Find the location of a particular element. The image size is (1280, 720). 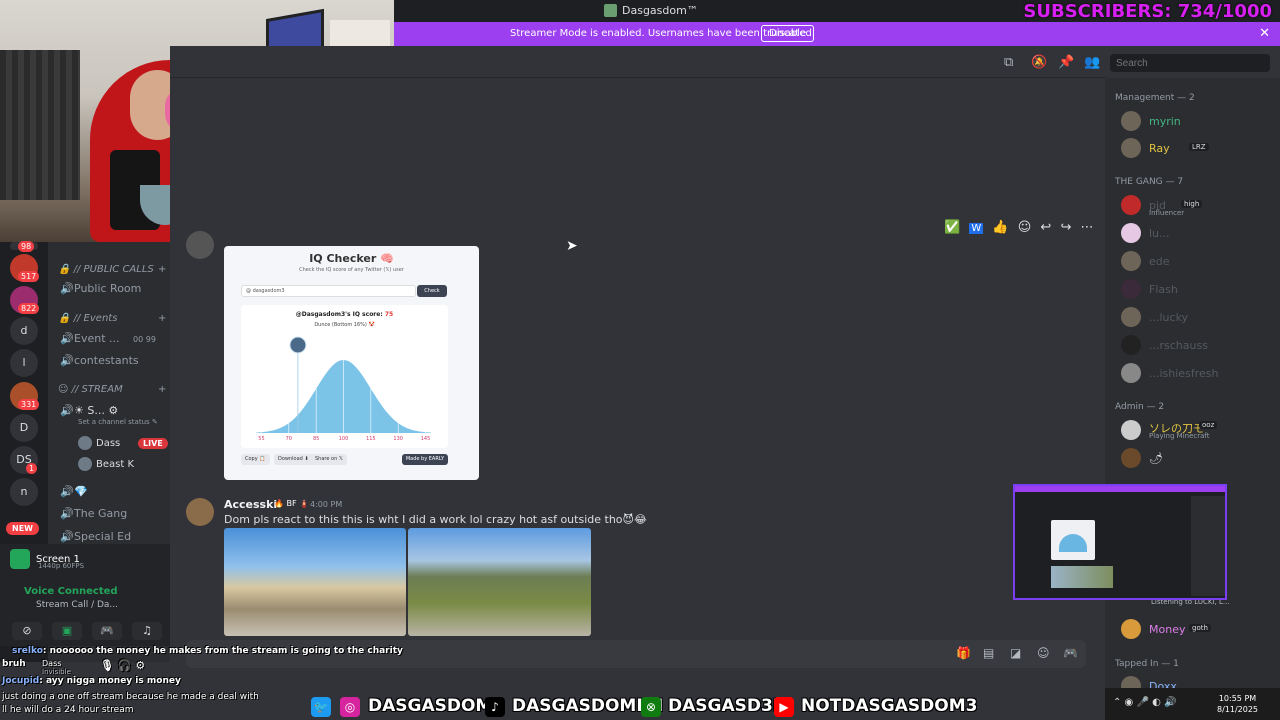

category-stream: ☺ // STREAM + is located at coordinates (112, 389).